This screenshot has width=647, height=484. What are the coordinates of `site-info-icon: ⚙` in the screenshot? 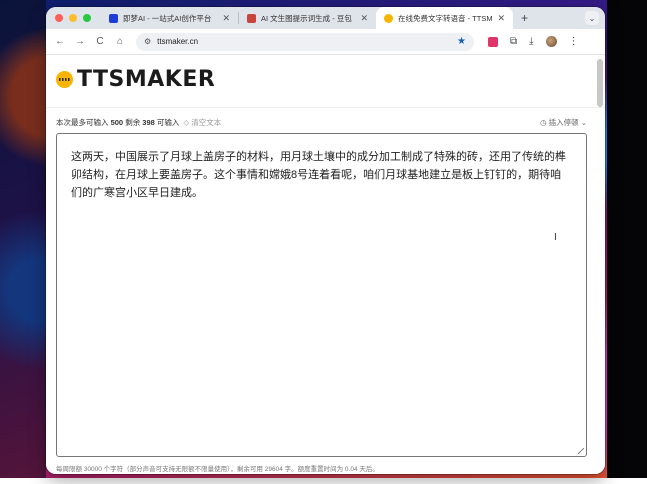 It's located at (147, 41).